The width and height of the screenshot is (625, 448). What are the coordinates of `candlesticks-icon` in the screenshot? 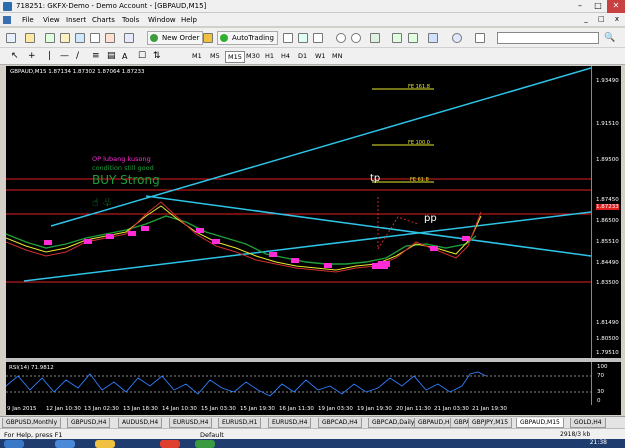 It's located at (303, 38).